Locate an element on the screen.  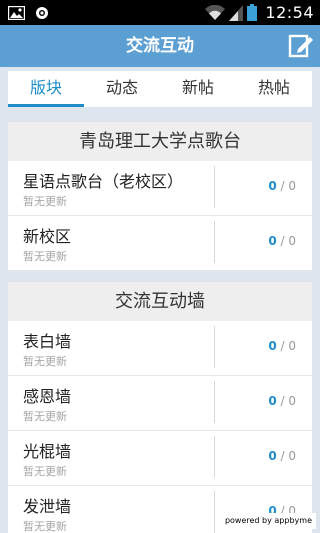
camera-icon is located at coordinates (42, 12).